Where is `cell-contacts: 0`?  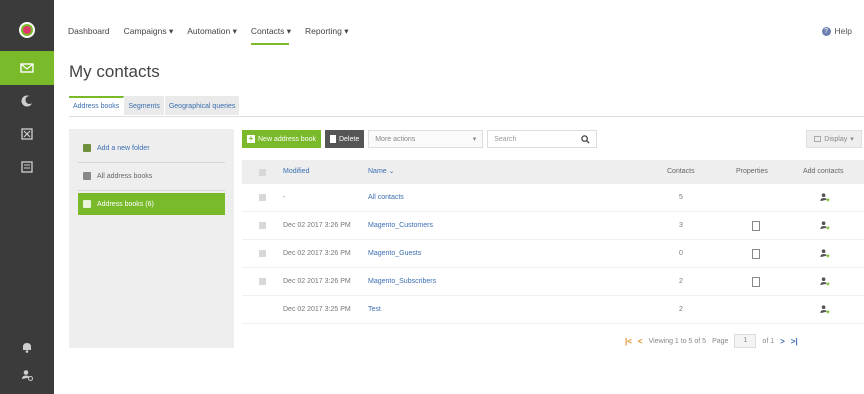 cell-contacts: 0 is located at coordinates (681, 253).